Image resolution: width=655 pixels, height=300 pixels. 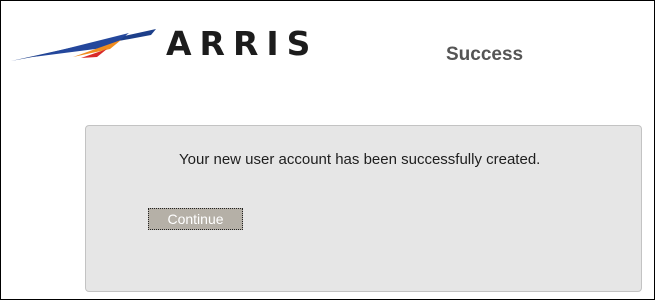 What do you see at coordinates (195, 219) in the screenshot?
I see `continue-button: Continue` at bounding box center [195, 219].